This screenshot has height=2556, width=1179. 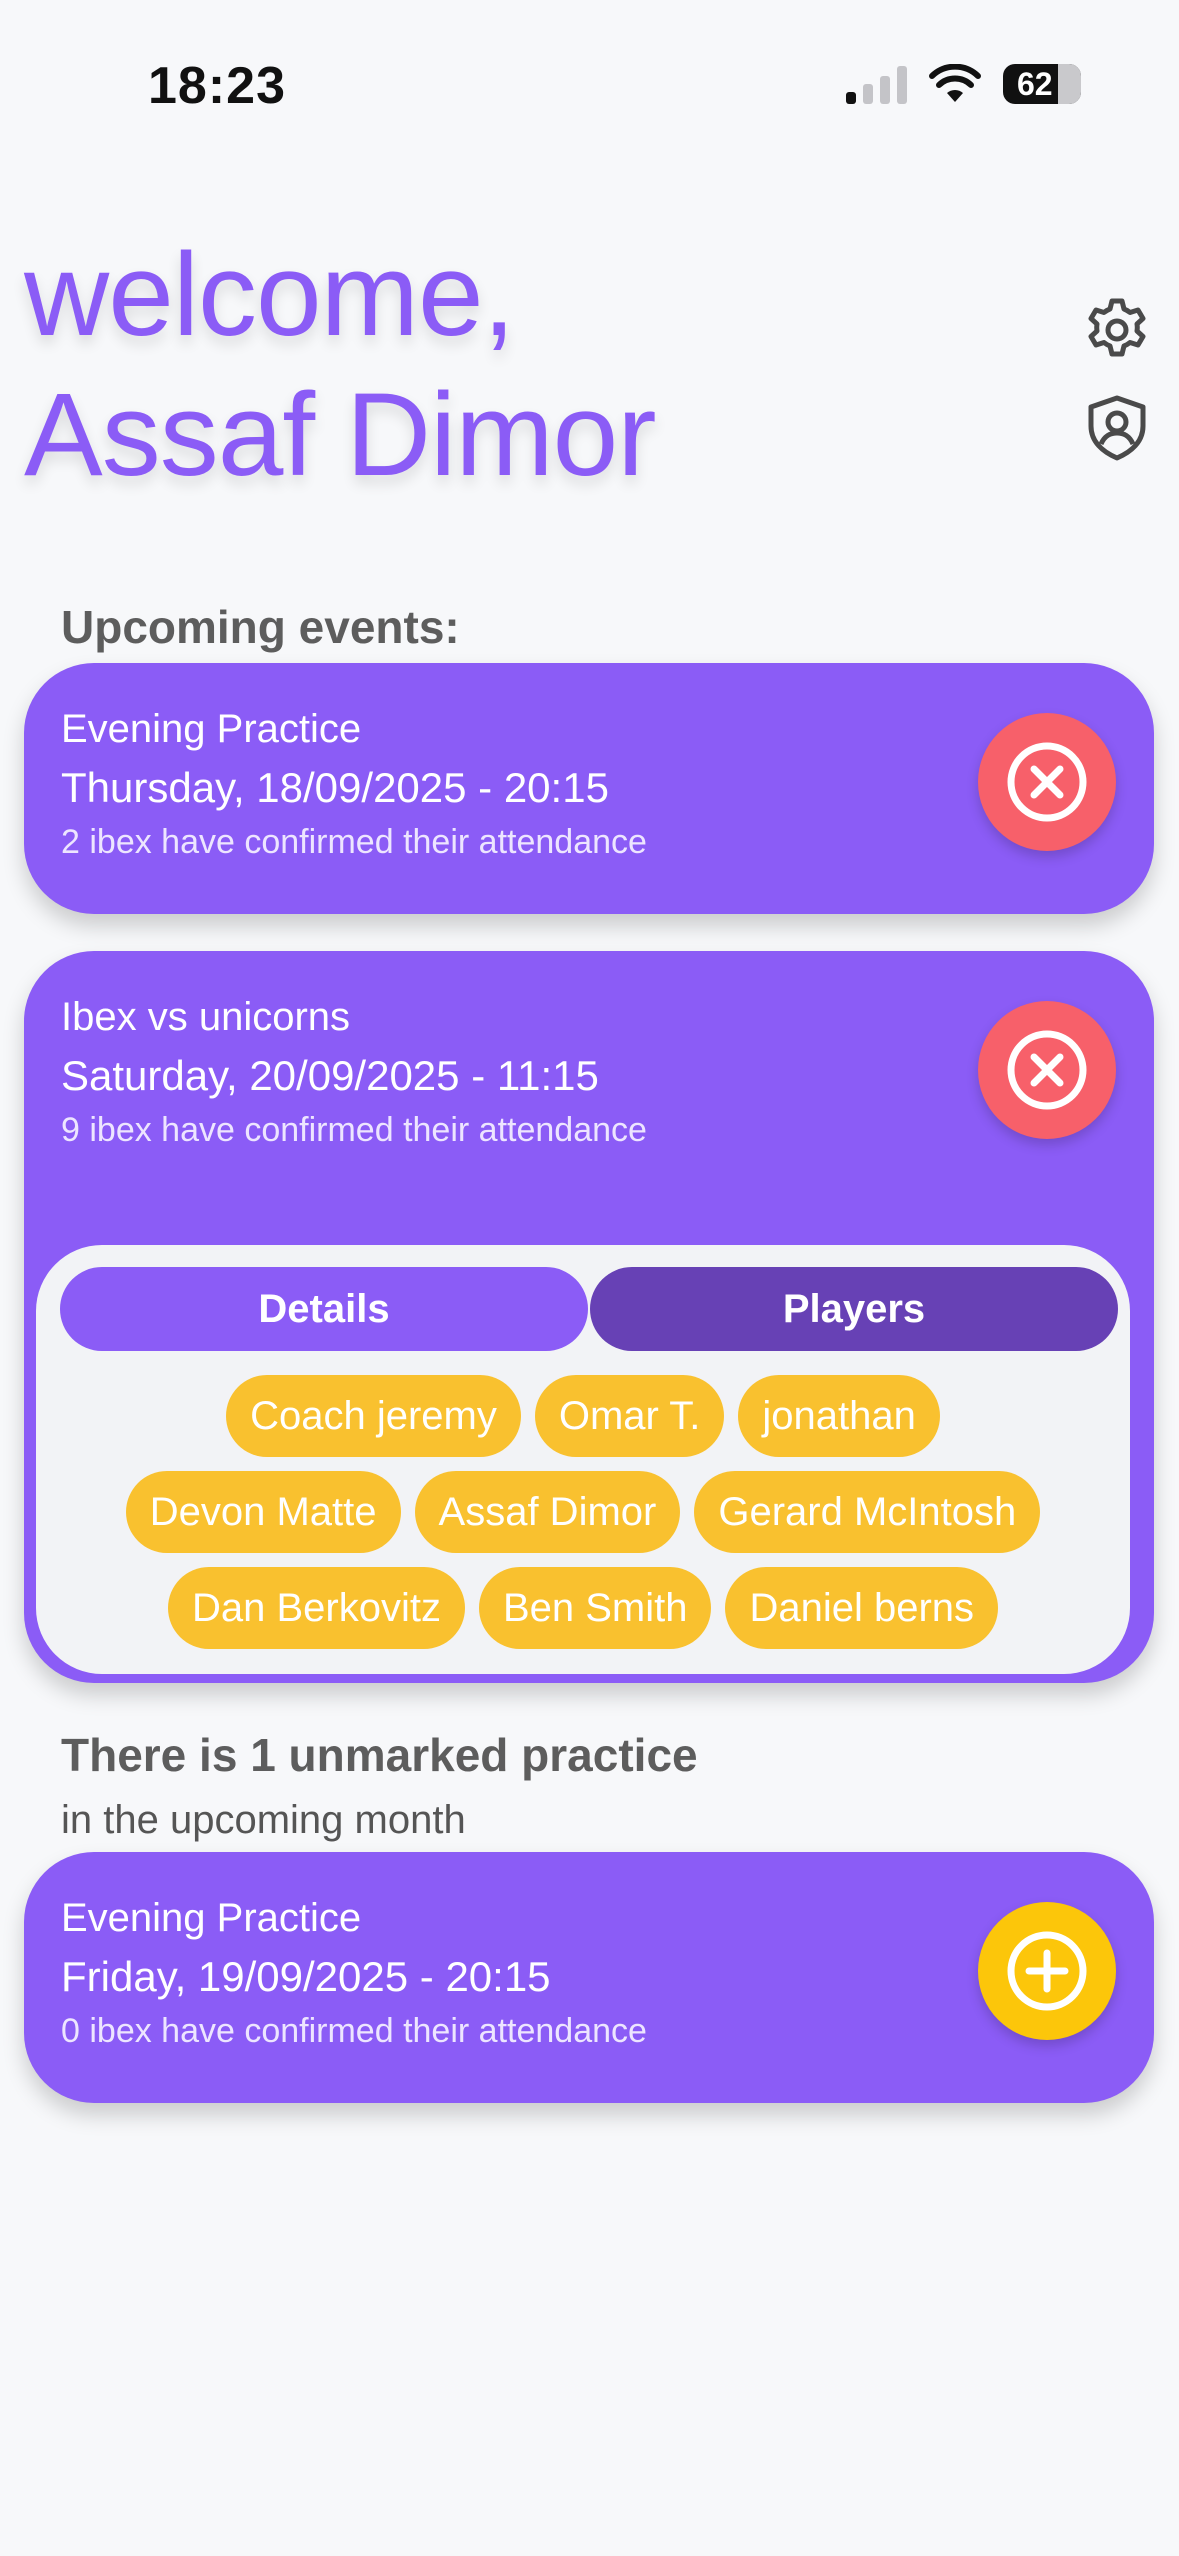 I want to click on greeting-text: welcome,, so click(x=269, y=295).